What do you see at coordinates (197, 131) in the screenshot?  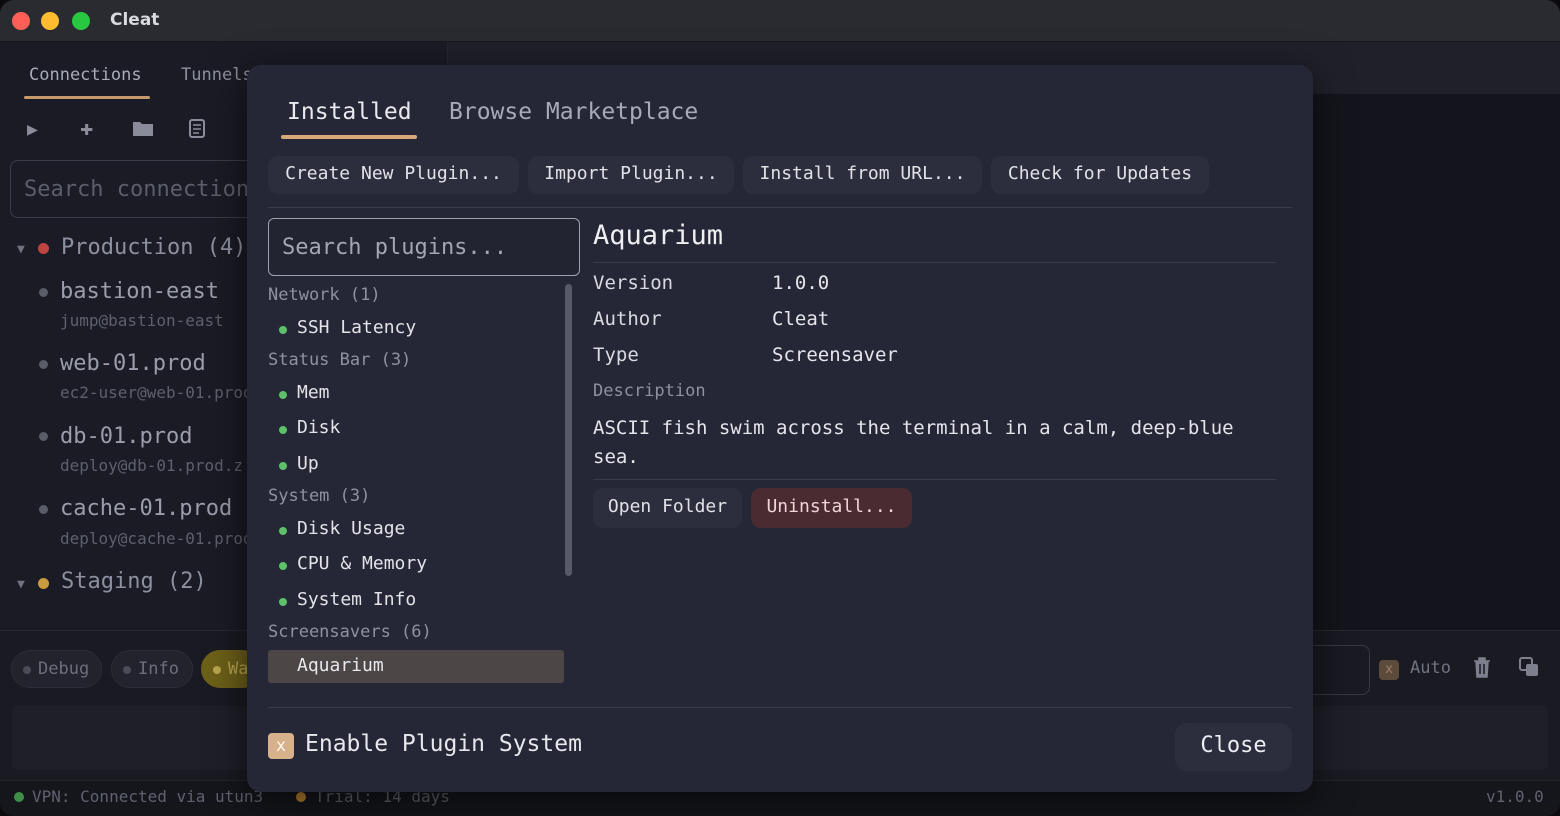 I see `document-icon` at bounding box center [197, 131].